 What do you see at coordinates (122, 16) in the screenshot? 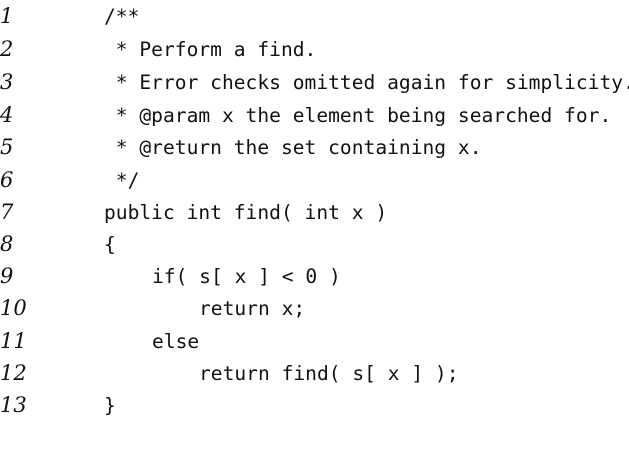
I see `line-text: /**` at bounding box center [122, 16].